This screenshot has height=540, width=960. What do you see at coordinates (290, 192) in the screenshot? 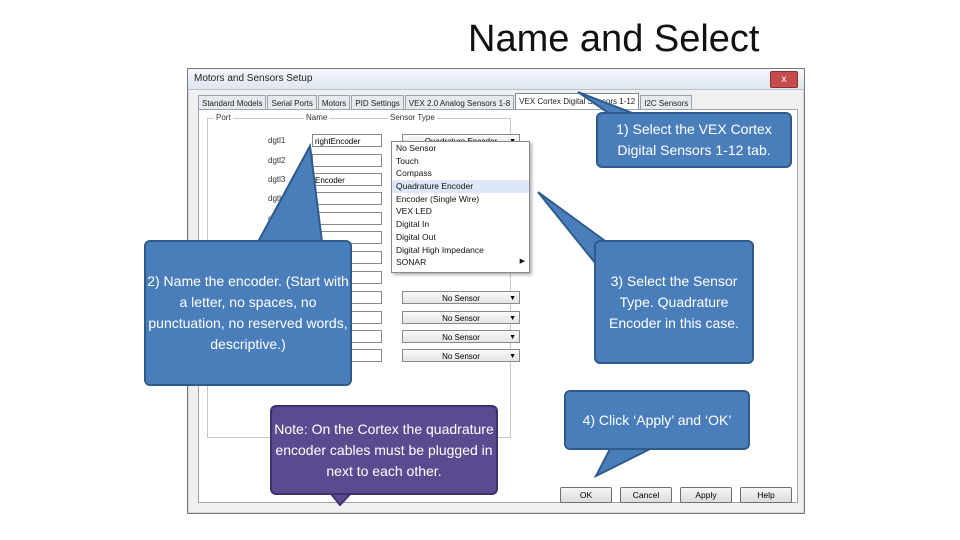
I see `callout-pointer-step2` at bounding box center [290, 192].